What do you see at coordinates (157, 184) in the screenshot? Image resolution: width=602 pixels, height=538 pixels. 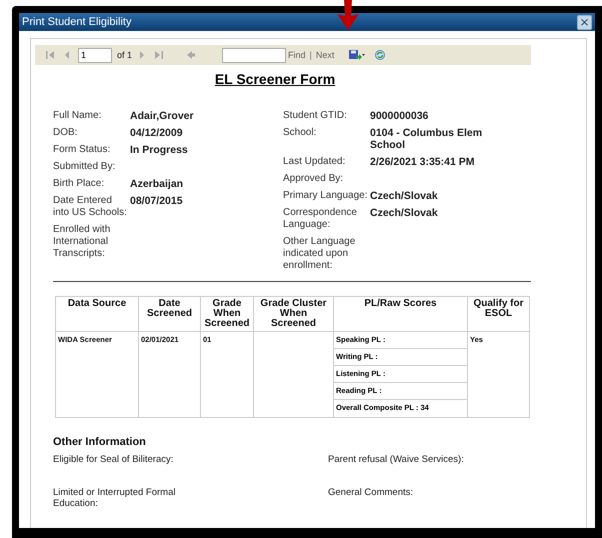 I see `field-value: Azerbaijan` at bounding box center [157, 184].